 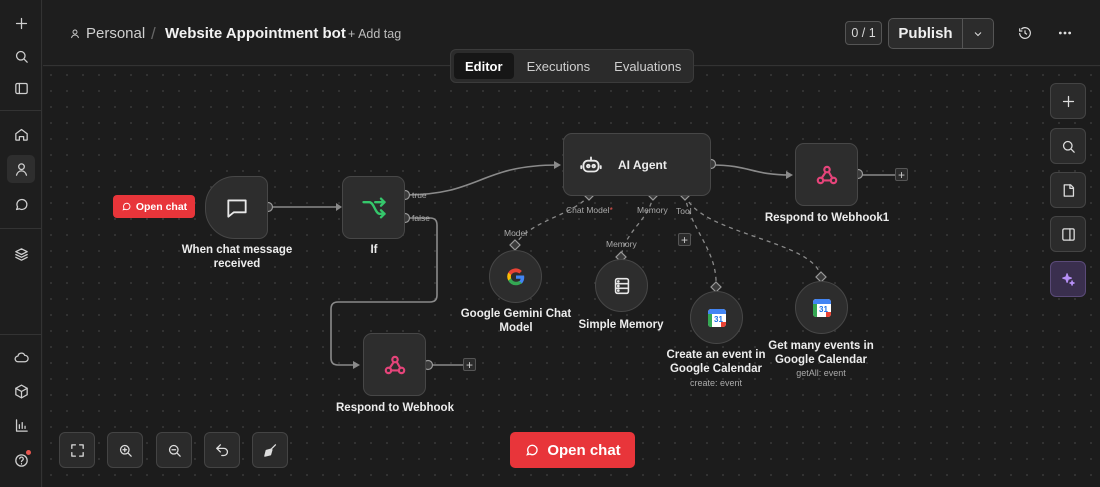 I want to click on node-create-event-sub: create: event, so click(x=716, y=383).